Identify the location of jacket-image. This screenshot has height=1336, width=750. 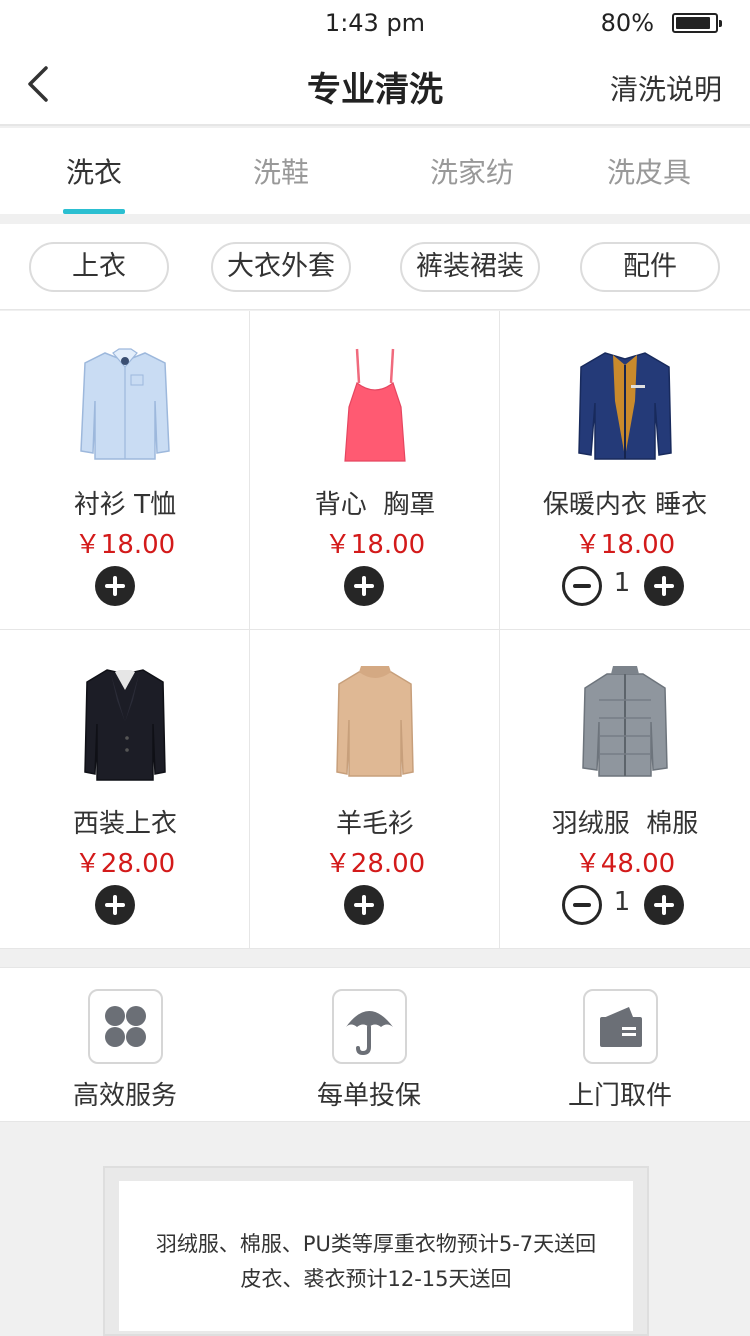
(625, 406).